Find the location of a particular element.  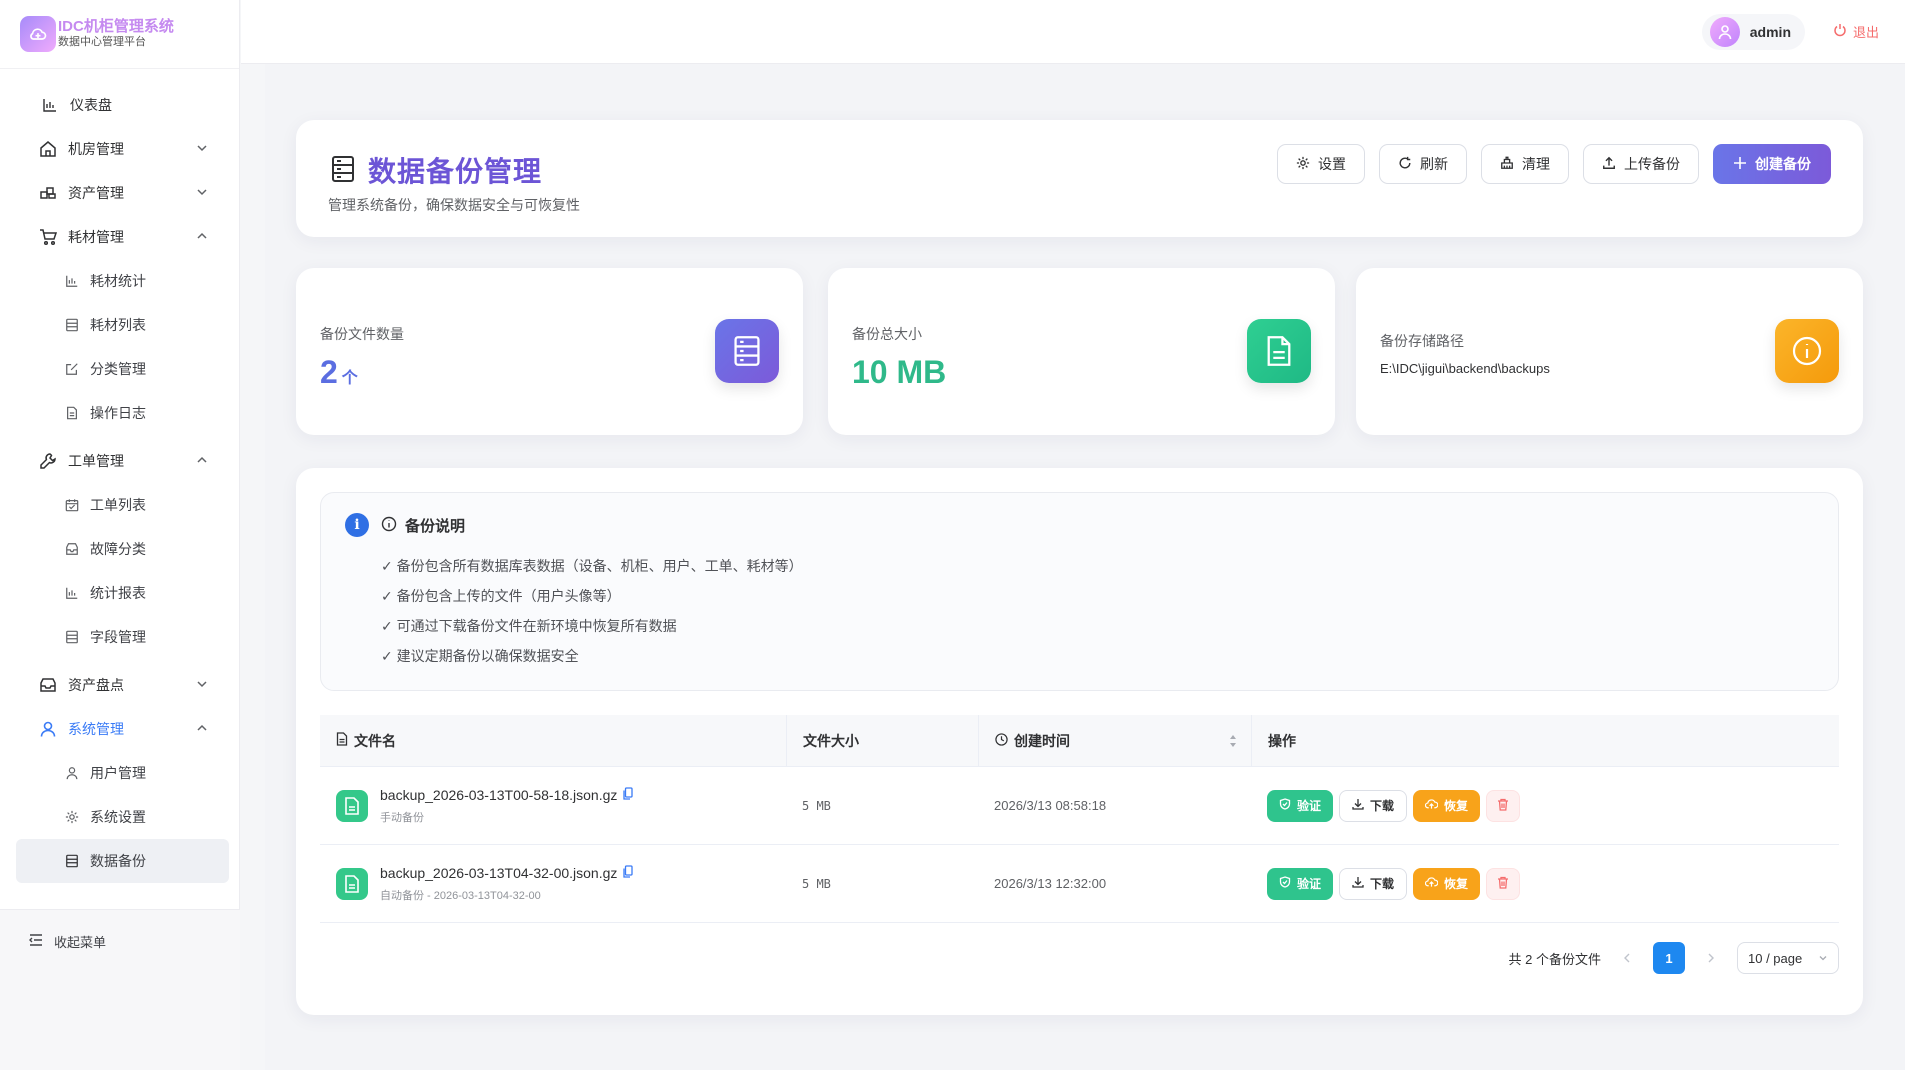

sidebar-item-label: 系统管理 is located at coordinates (96, 729).